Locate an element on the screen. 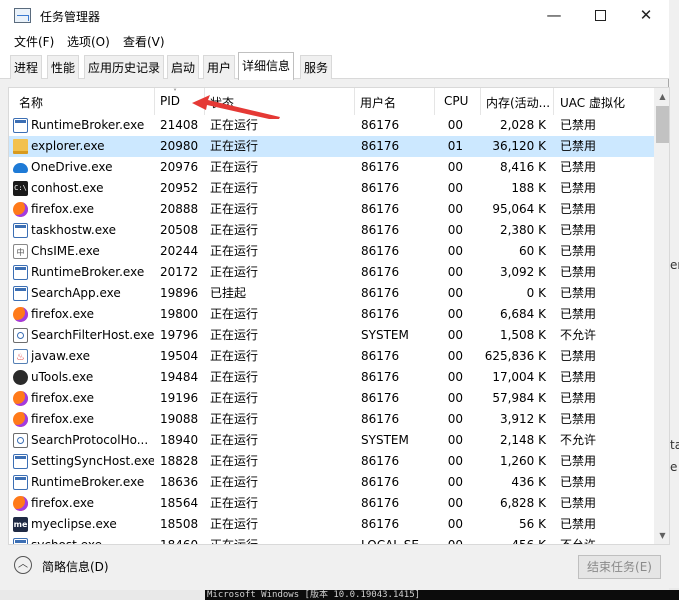 This screenshot has width=679, height=600. process-pid: 20888 is located at coordinates (179, 209).